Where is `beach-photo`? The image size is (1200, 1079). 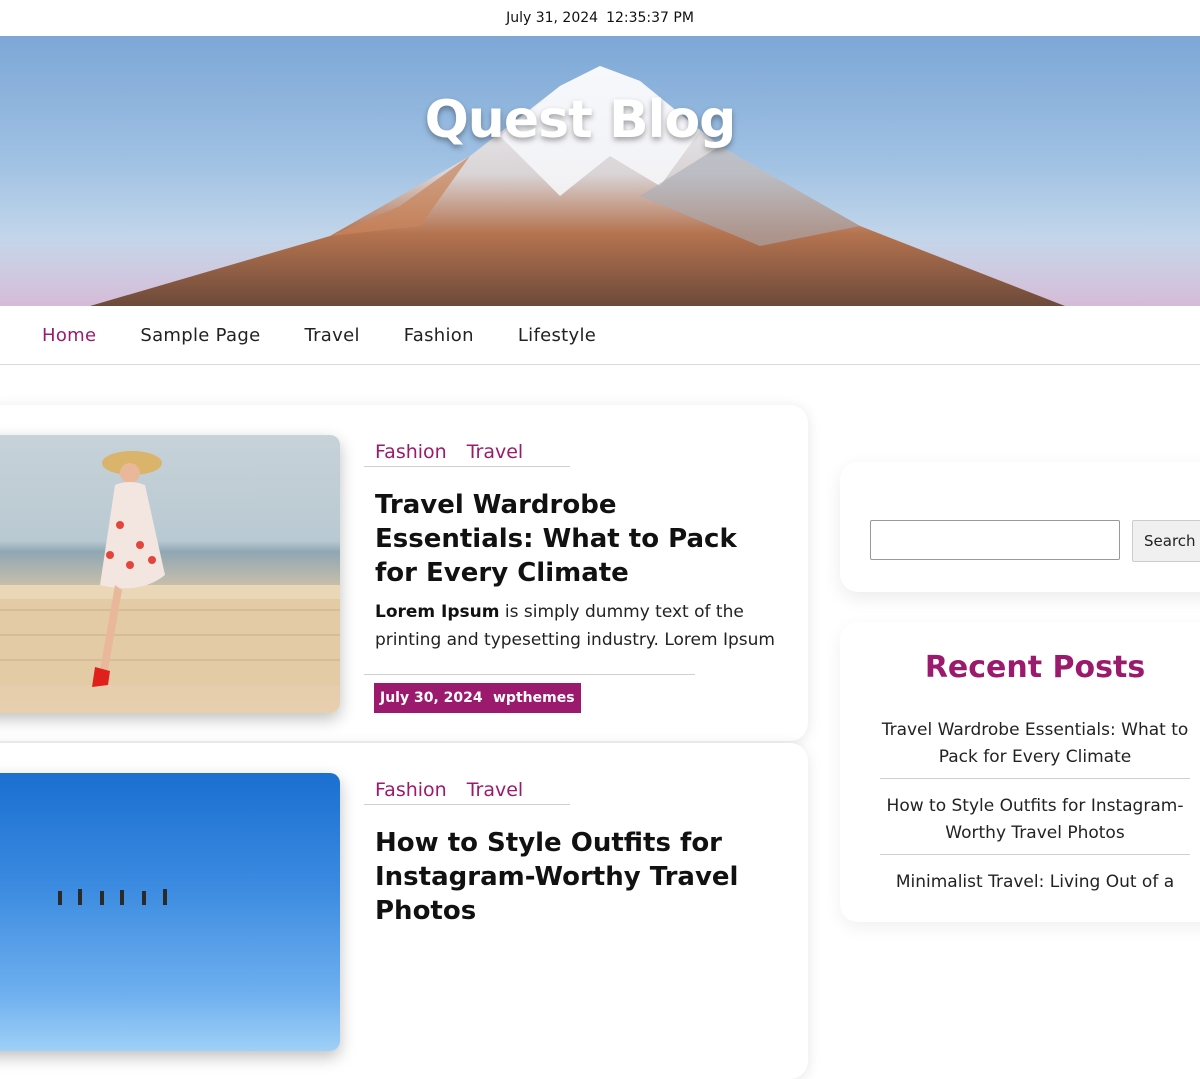
beach-photo is located at coordinates (112, 897).